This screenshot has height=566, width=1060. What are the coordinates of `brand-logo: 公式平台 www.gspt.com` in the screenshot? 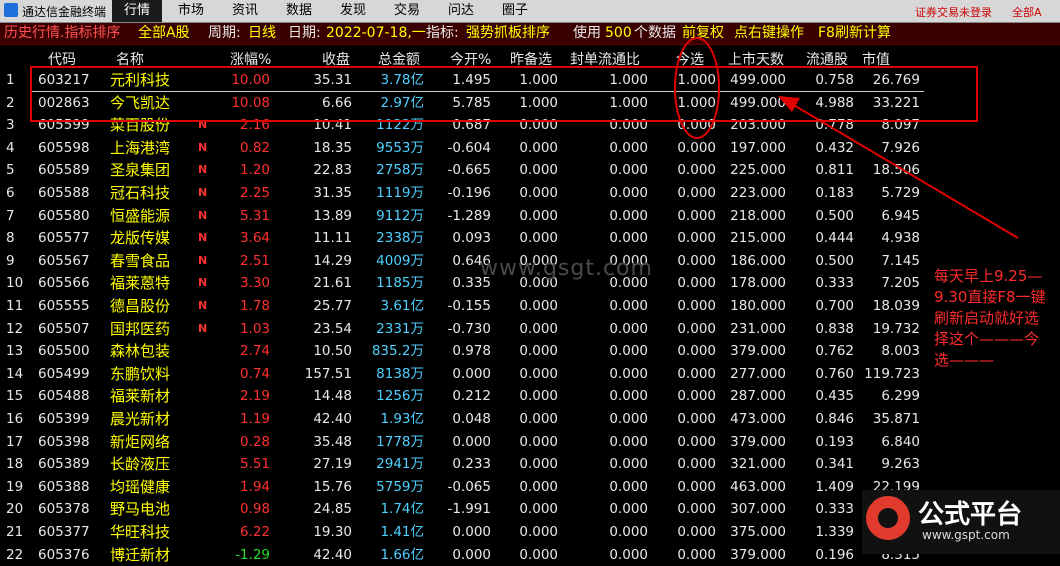 It's located at (961, 522).